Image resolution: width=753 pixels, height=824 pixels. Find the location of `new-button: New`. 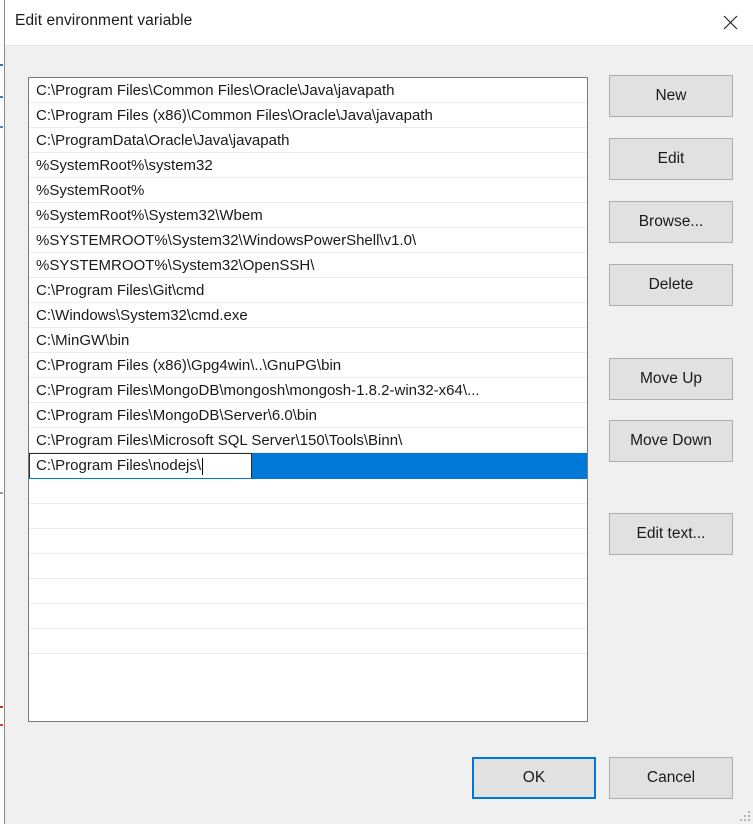

new-button: New is located at coordinates (671, 96).